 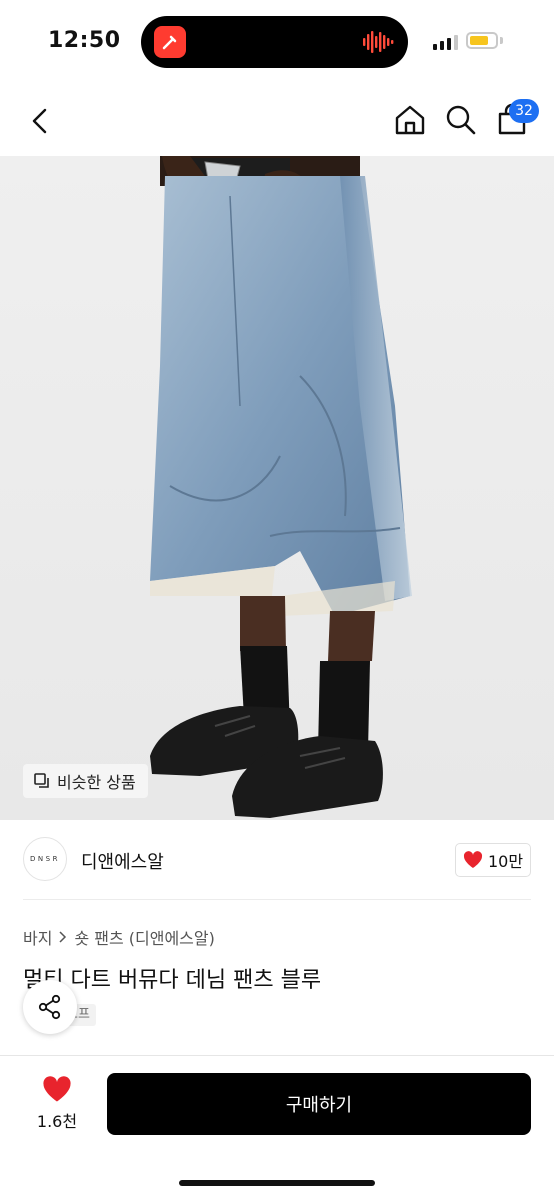 What do you see at coordinates (45, 859) in the screenshot?
I see `brand-logo: DNSR` at bounding box center [45, 859].